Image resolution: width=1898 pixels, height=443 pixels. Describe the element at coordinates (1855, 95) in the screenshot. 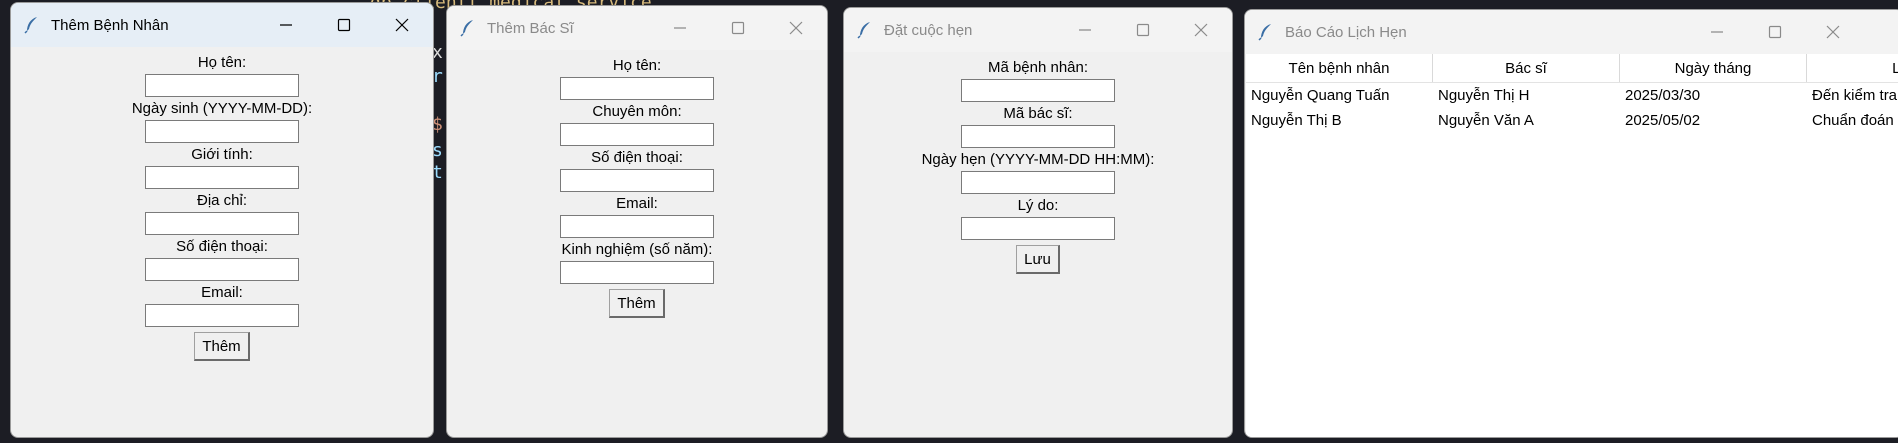

I see `cell-reason: Đến kiểm tra` at that location.